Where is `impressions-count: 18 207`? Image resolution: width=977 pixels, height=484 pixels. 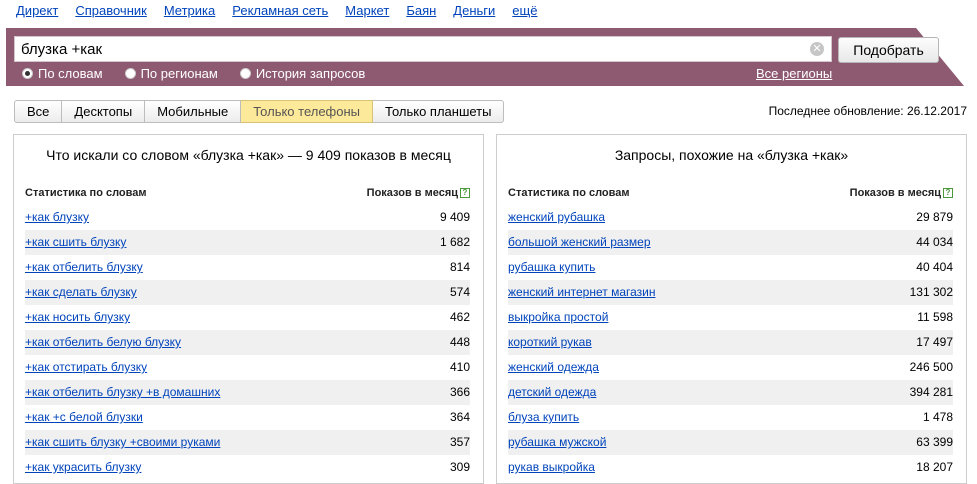 impressions-count: 18 207 is located at coordinates (934, 467).